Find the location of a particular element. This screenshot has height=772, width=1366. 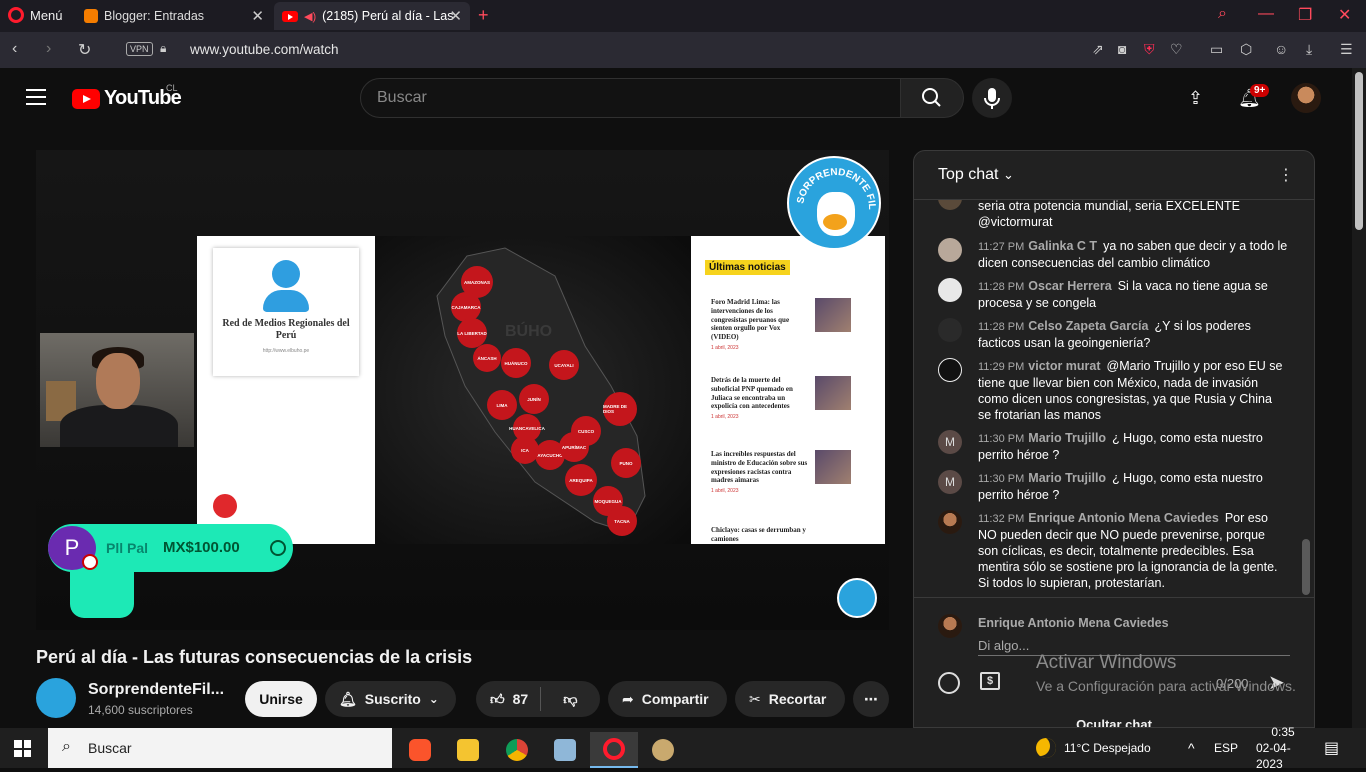

tab-youtube: ◀) (2185) Perú al día - Las ✕ is located at coordinates (372, 16).